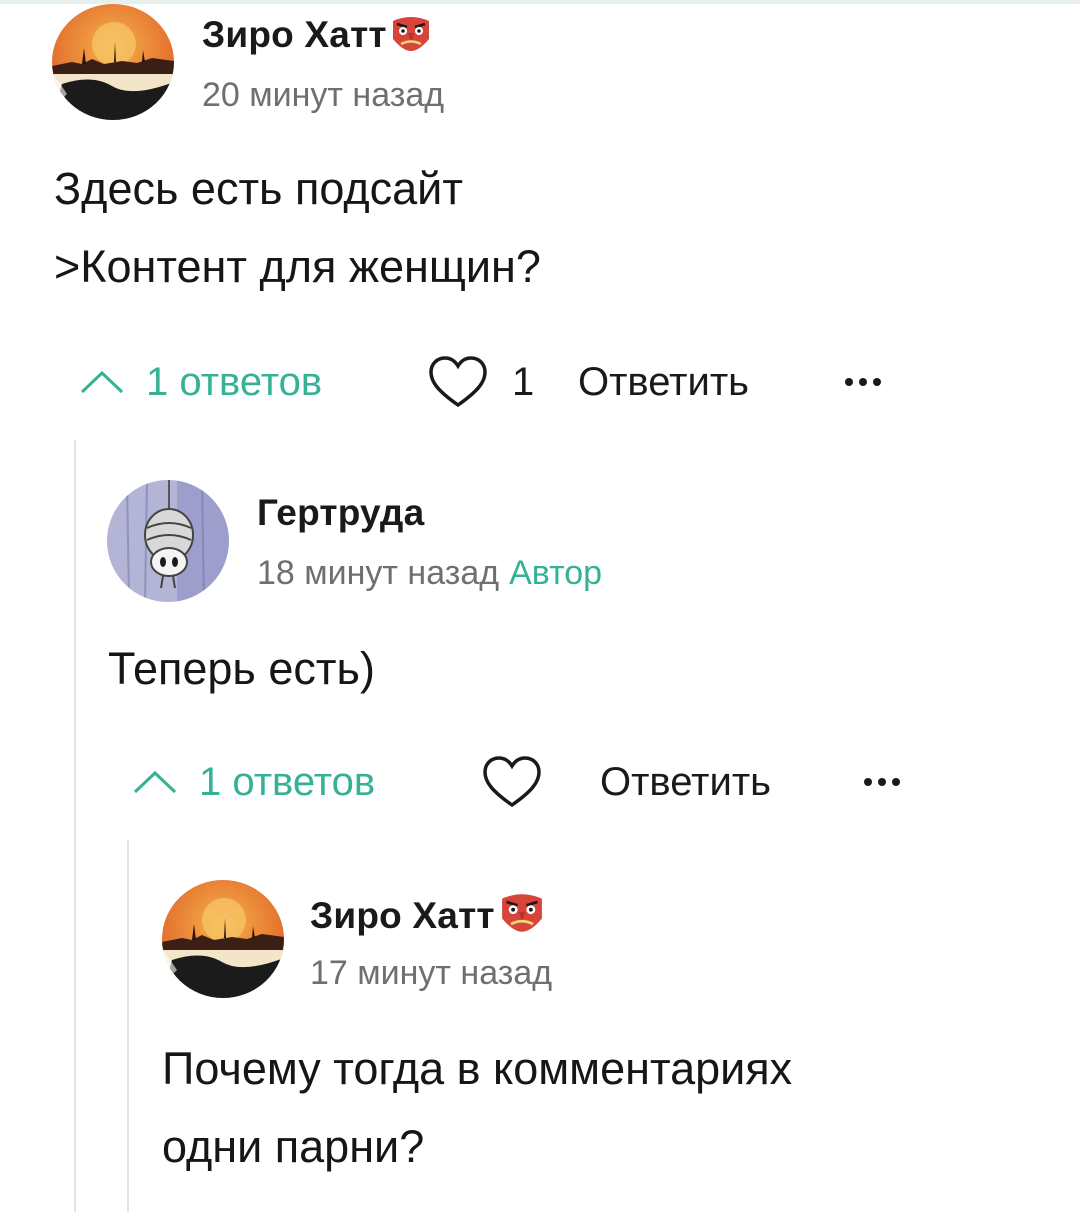  I want to click on comment-body: Почему тогда в комментариях одни парни?, so click(477, 1108).